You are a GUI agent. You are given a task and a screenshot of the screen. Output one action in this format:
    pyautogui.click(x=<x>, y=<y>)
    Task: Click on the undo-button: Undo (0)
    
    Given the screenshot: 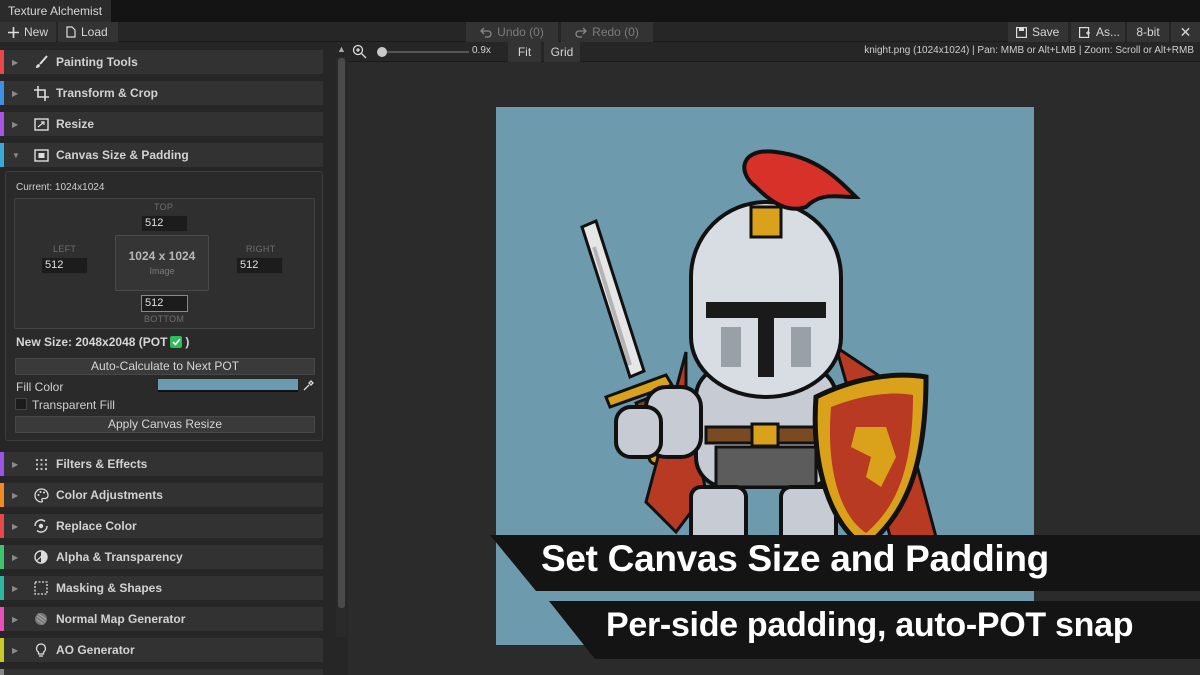 What is the action you would take?
    pyautogui.click(x=512, y=32)
    